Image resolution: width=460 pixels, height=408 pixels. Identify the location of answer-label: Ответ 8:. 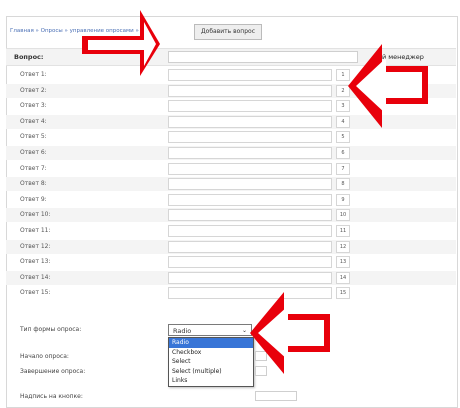
(33, 184).